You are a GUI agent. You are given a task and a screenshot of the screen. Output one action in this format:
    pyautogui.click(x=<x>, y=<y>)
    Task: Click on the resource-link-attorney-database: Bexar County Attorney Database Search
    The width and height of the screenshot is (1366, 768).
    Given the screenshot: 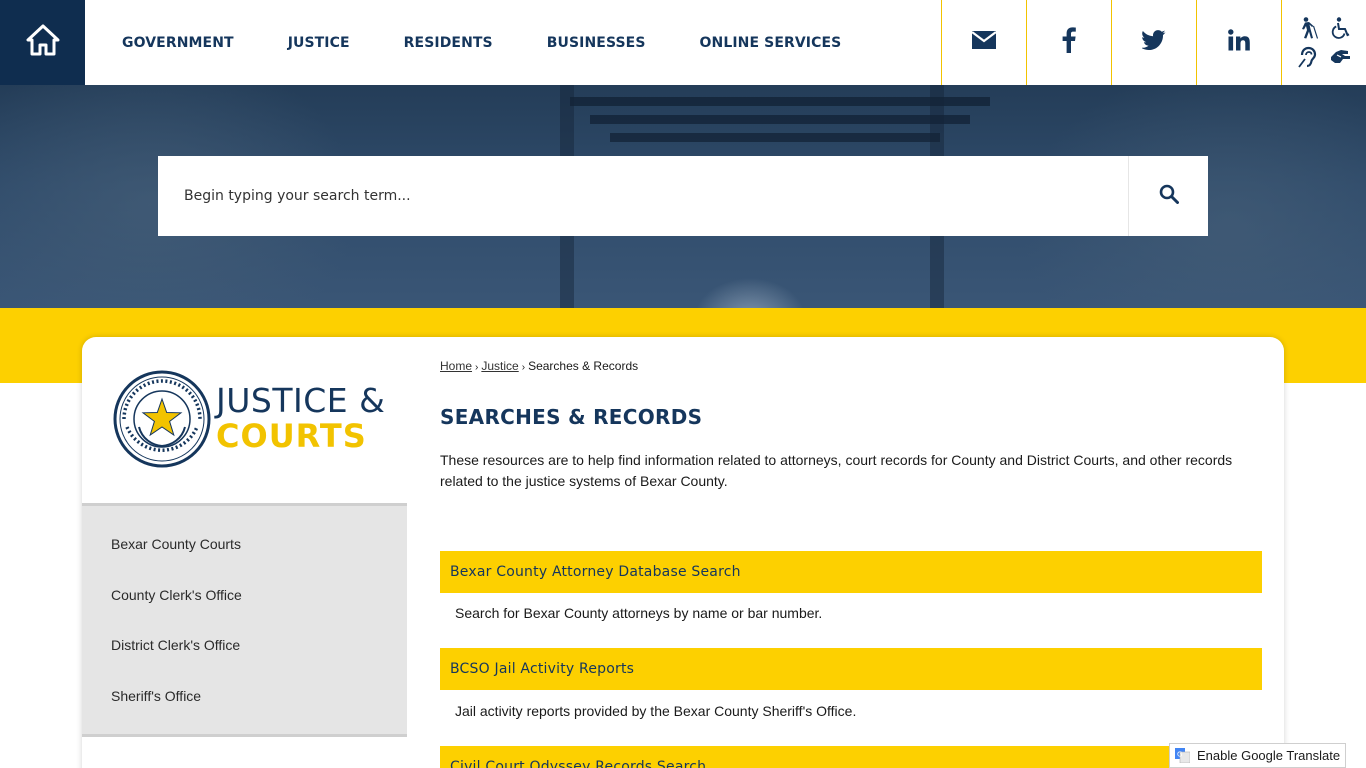 What is the action you would take?
    pyautogui.click(x=851, y=572)
    